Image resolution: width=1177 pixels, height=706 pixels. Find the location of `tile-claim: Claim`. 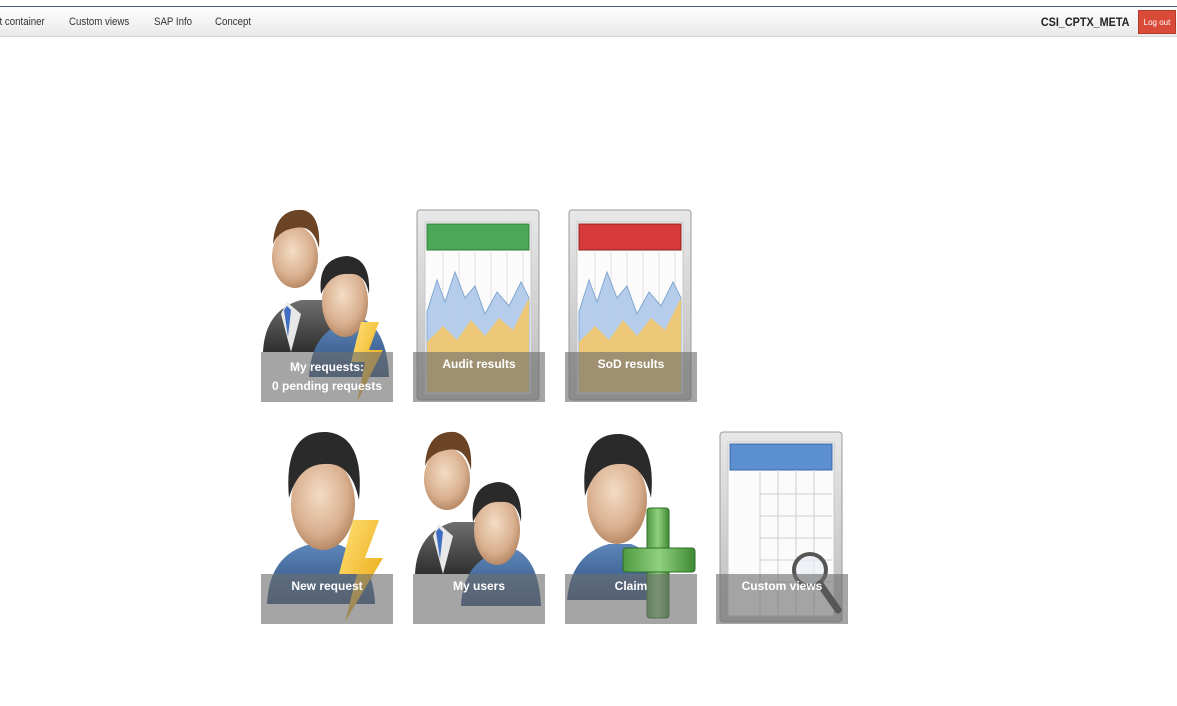

tile-claim: Claim is located at coordinates (631, 524).